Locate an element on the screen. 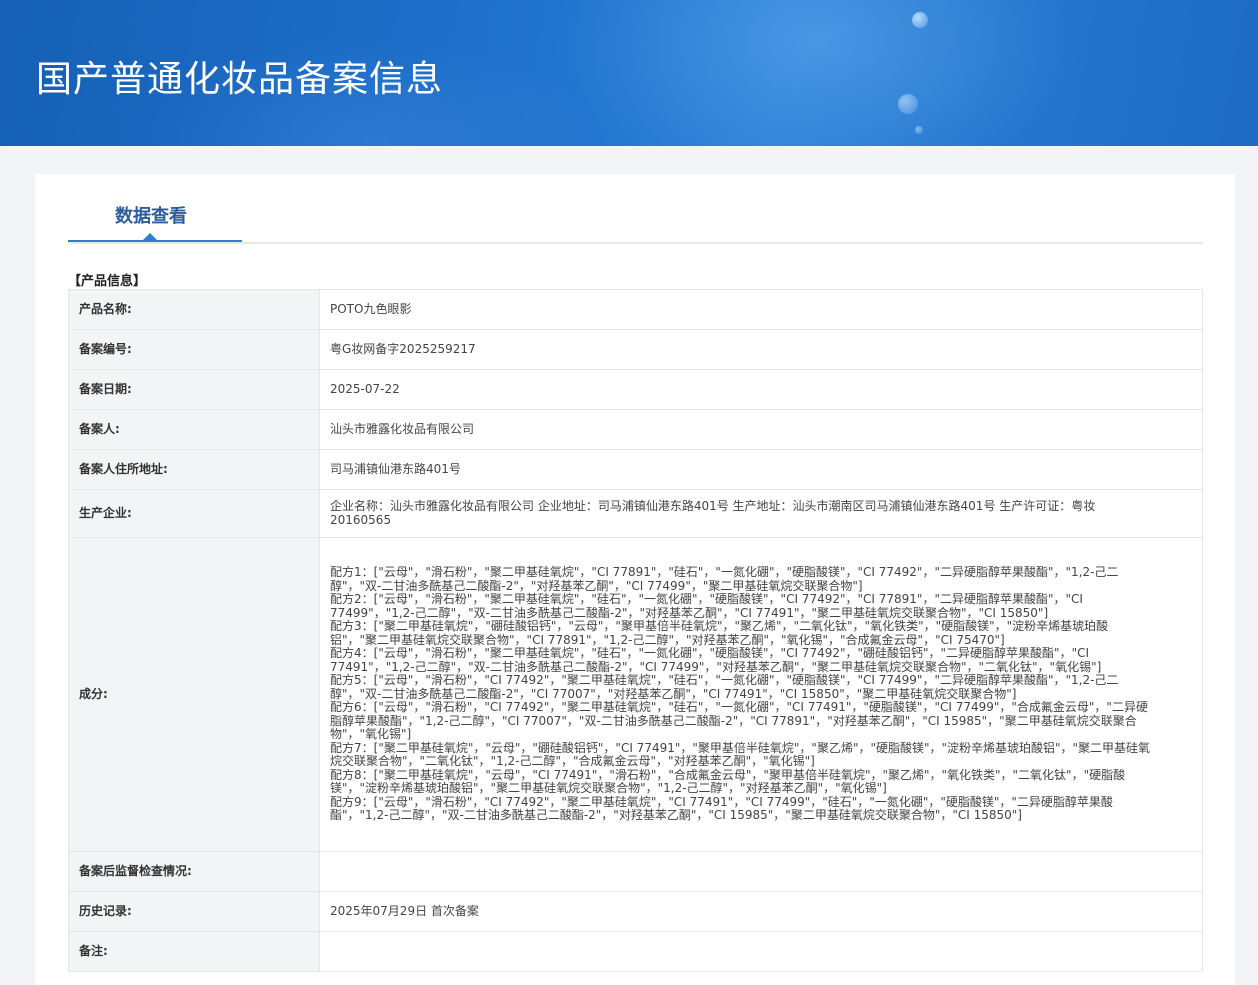 The height and width of the screenshot is (985, 1258). table-row: 历史记录: 2025年07月29日 首次备案 is located at coordinates (635, 911).